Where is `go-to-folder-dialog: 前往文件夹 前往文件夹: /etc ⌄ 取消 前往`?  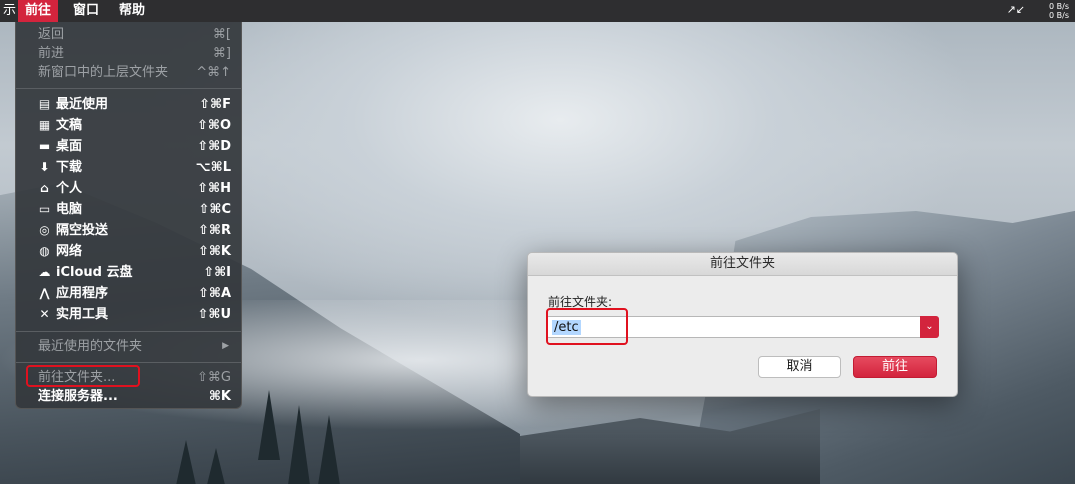 go-to-folder-dialog: 前往文件夹 前往文件夹: /etc ⌄ 取消 前往 is located at coordinates (742, 324).